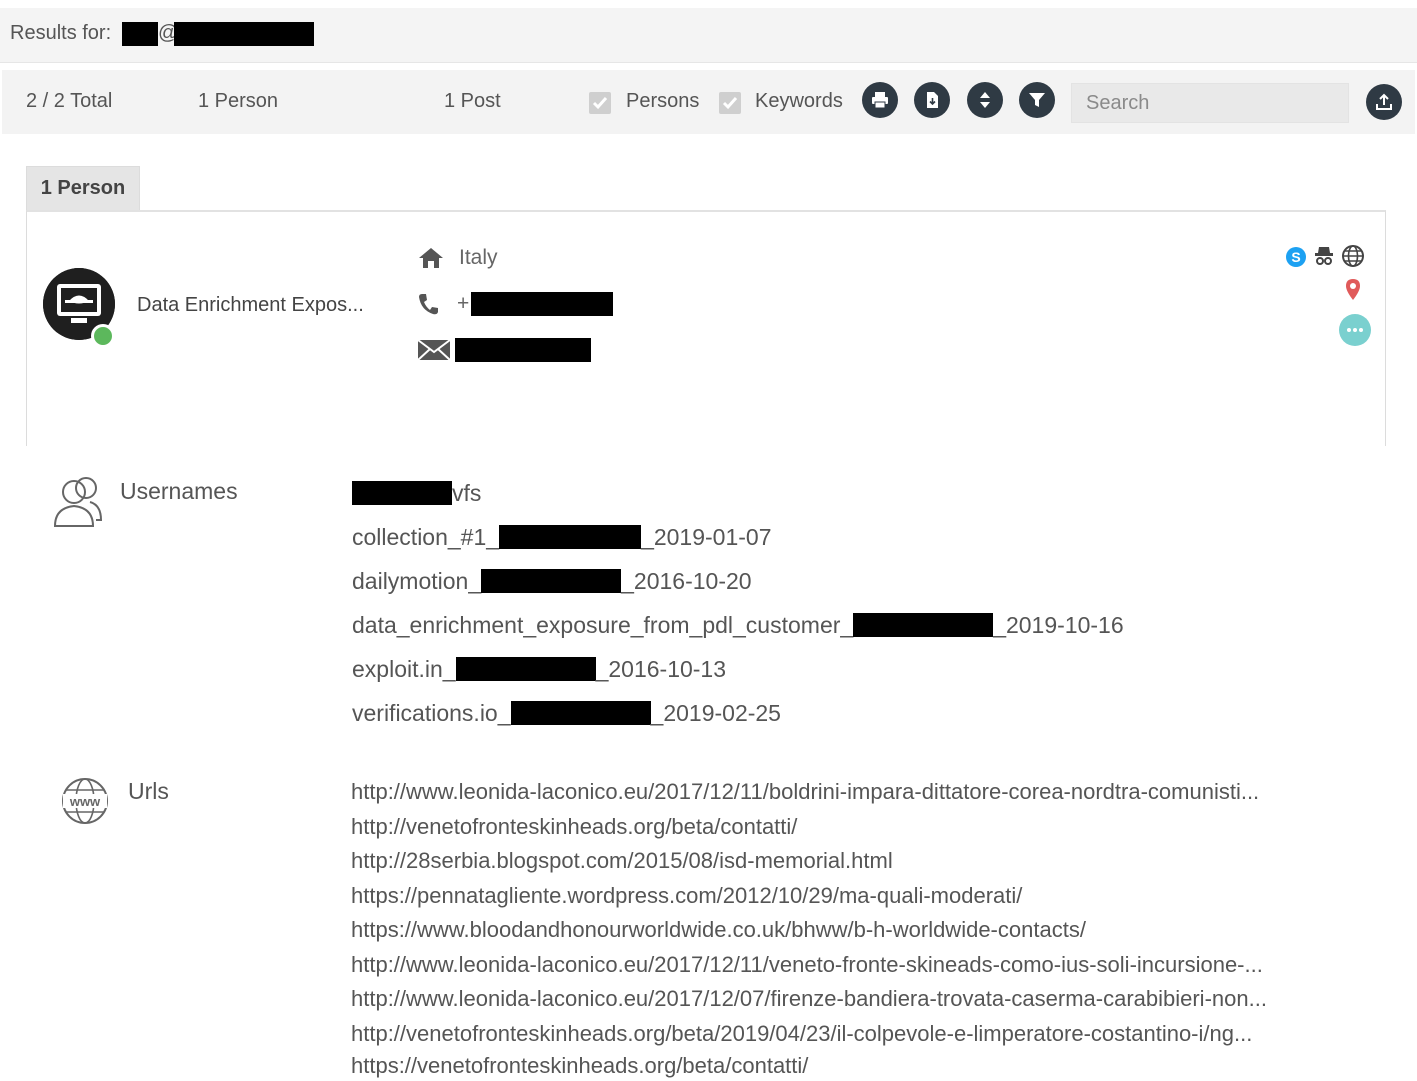 The width and height of the screenshot is (1417, 1081). I want to click on username-item: vfs, so click(416, 493).